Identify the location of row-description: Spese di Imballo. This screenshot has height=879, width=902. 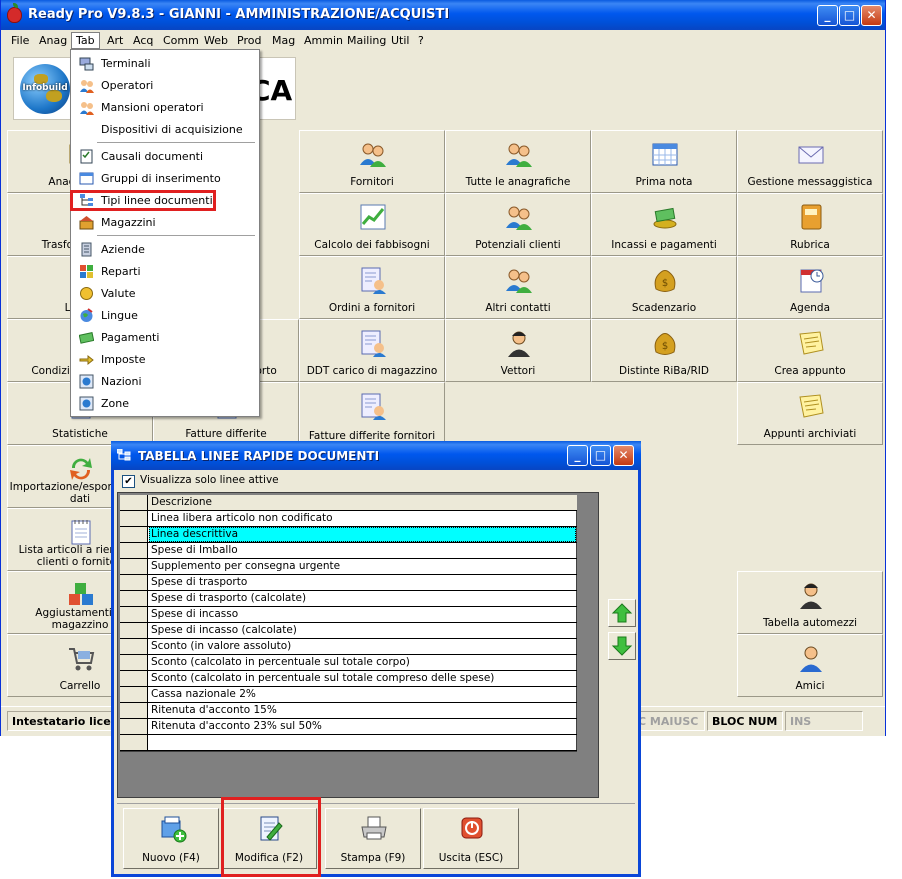
(194, 550).